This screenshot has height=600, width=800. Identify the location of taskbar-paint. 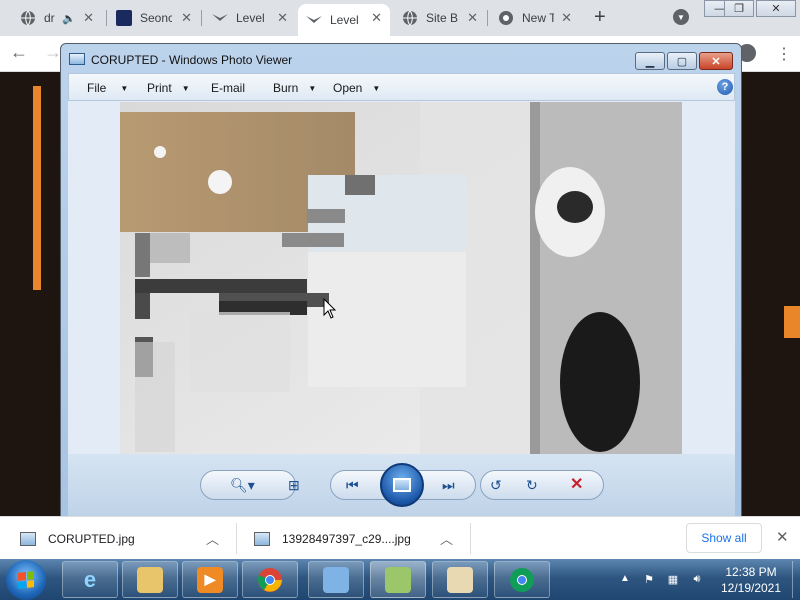
(460, 579).